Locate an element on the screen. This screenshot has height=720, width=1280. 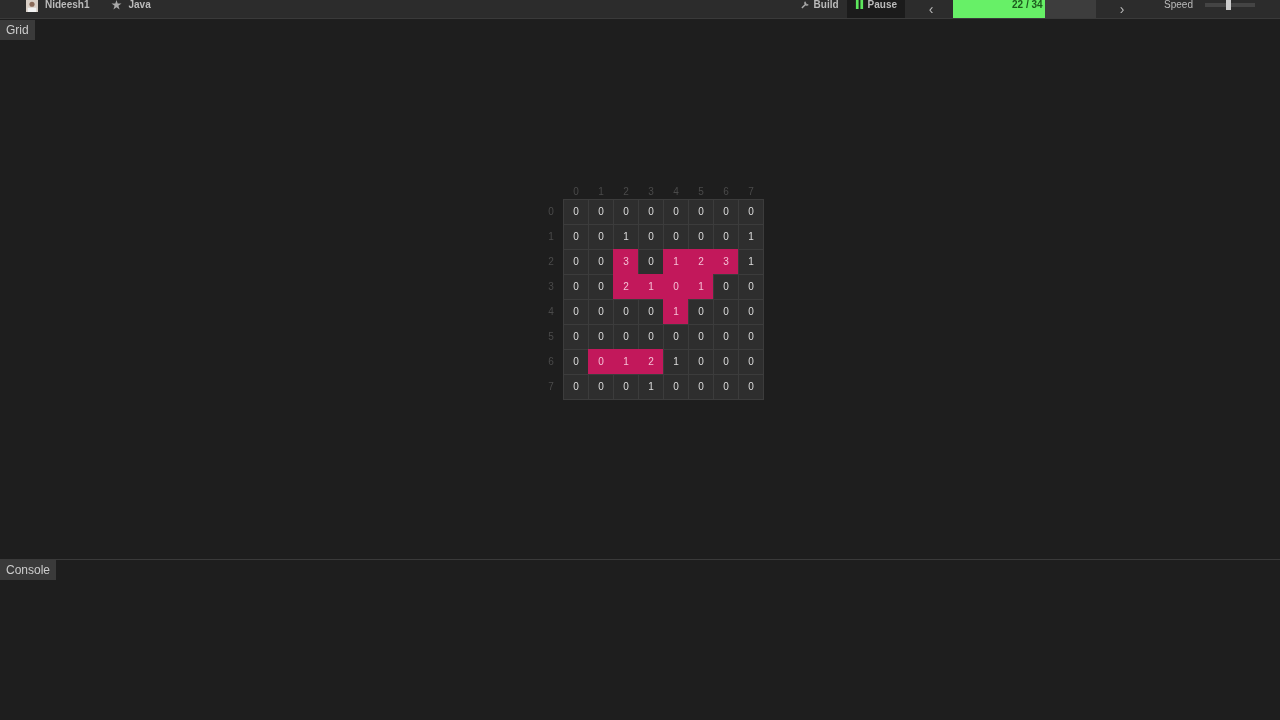
language-label: Java is located at coordinates (139, 5).